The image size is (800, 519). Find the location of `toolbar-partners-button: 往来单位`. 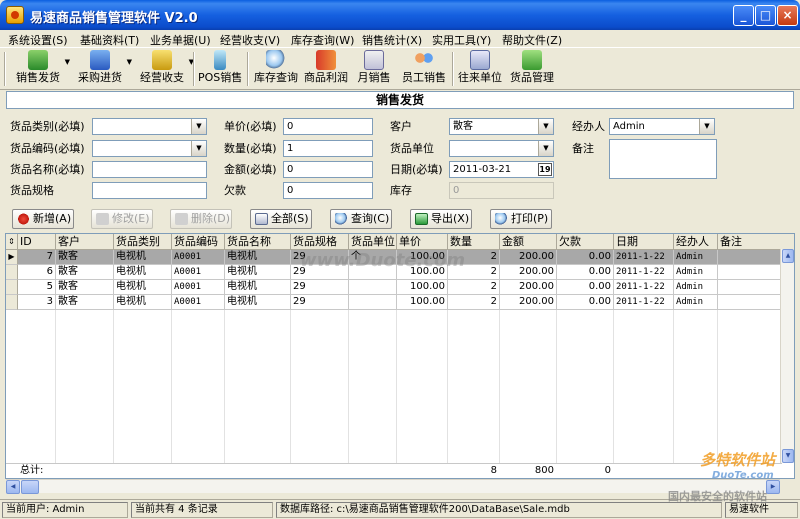

toolbar-partners-button: 往来单位 is located at coordinates (480, 69).